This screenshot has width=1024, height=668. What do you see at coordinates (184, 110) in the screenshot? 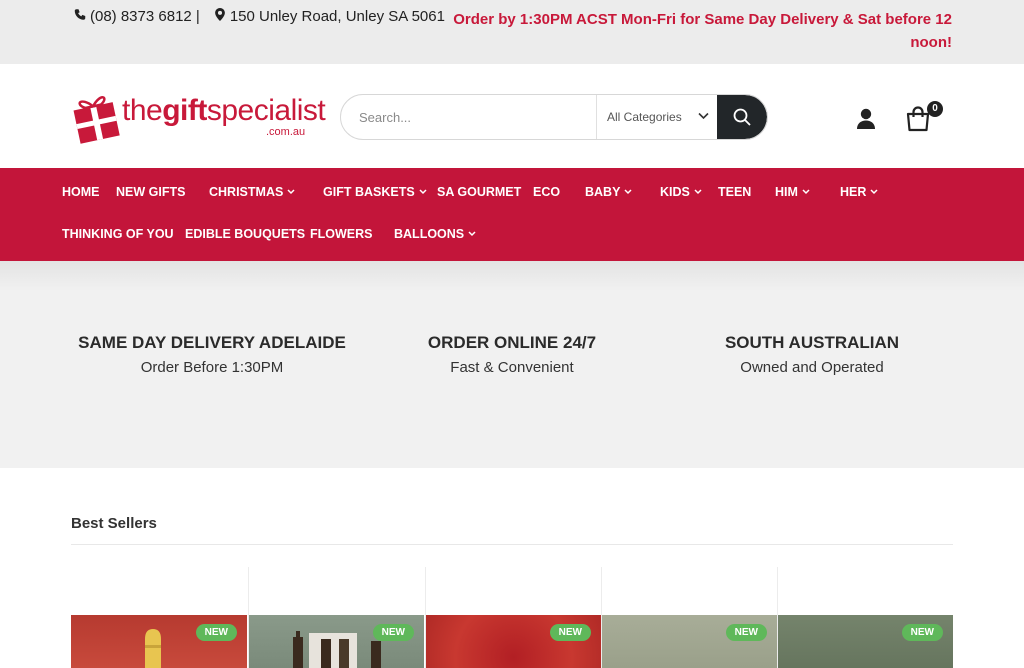
I see `brand-name-bold: gift` at bounding box center [184, 110].